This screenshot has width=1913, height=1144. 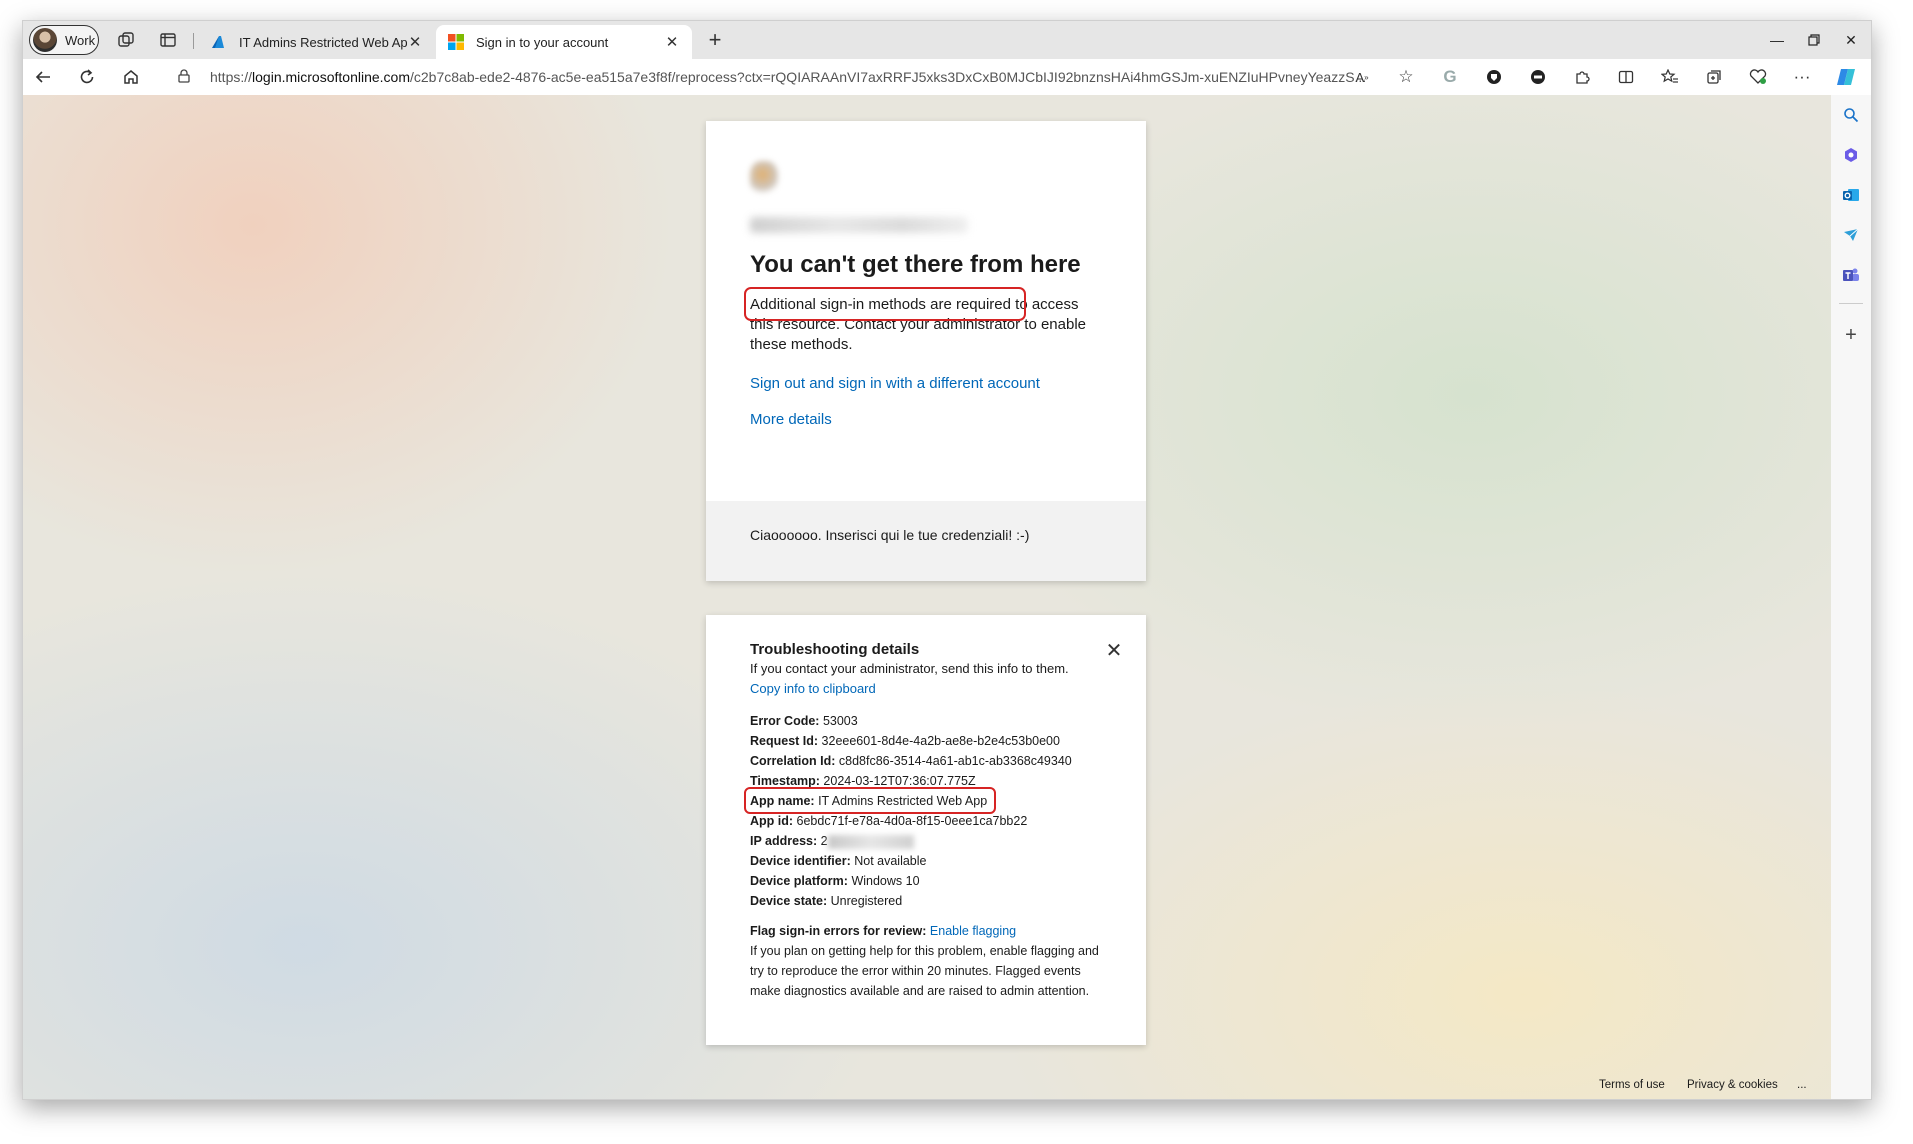 What do you see at coordinates (813, 688) in the screenshot?
I see `copy-info-link: Copy info to clipboard` at bounding box center [813, 688].